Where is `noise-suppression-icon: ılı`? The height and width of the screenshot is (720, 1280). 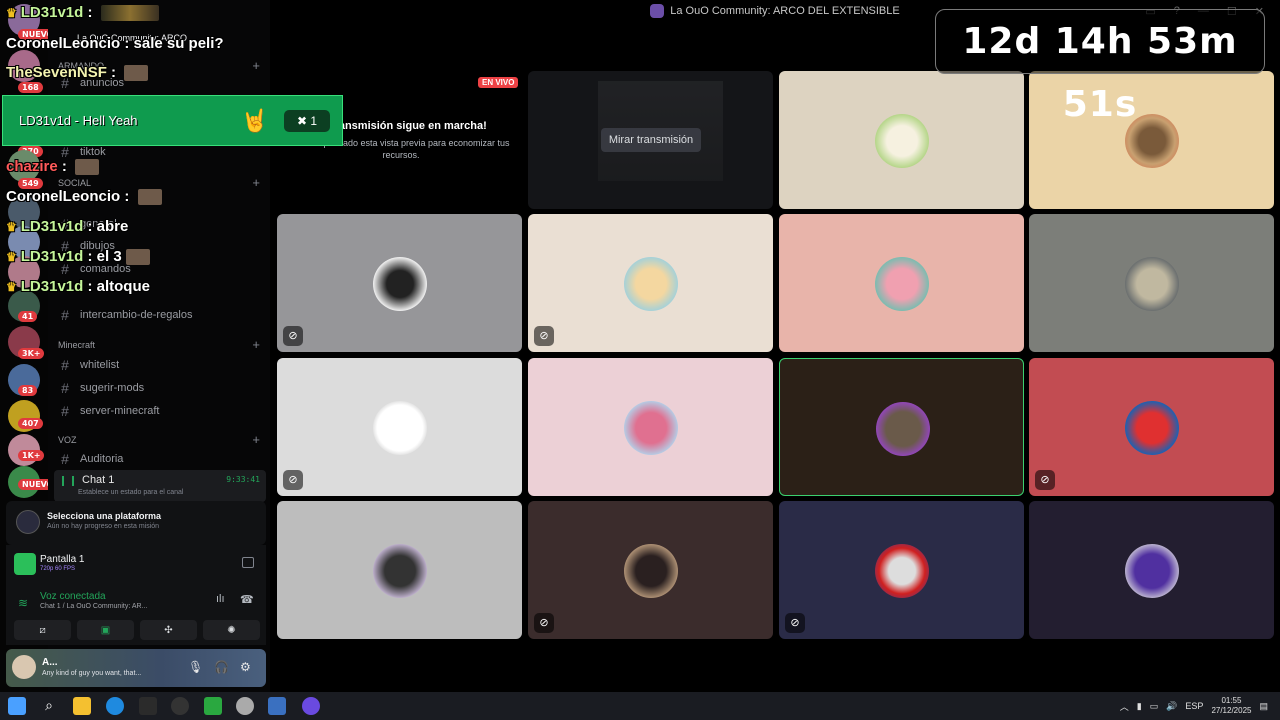 noise-suppression-icon: ılı is located at coordinates (220, 599).